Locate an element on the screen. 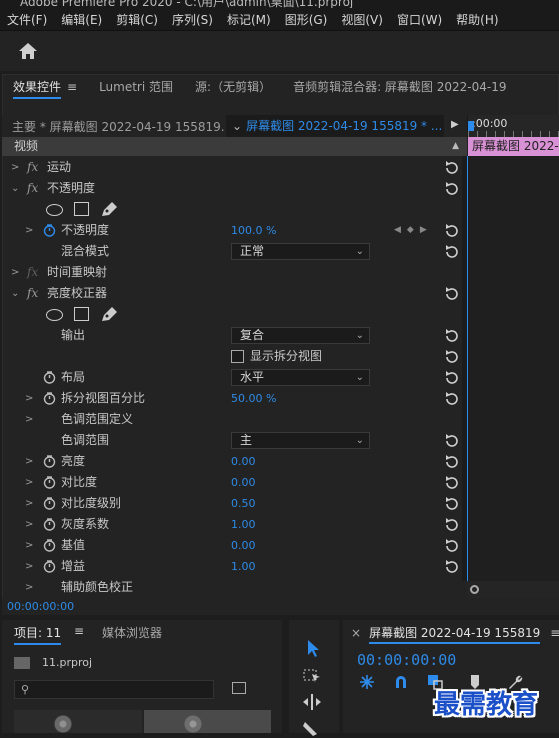  split-view-checkbox is located at coordinates (237, 356).